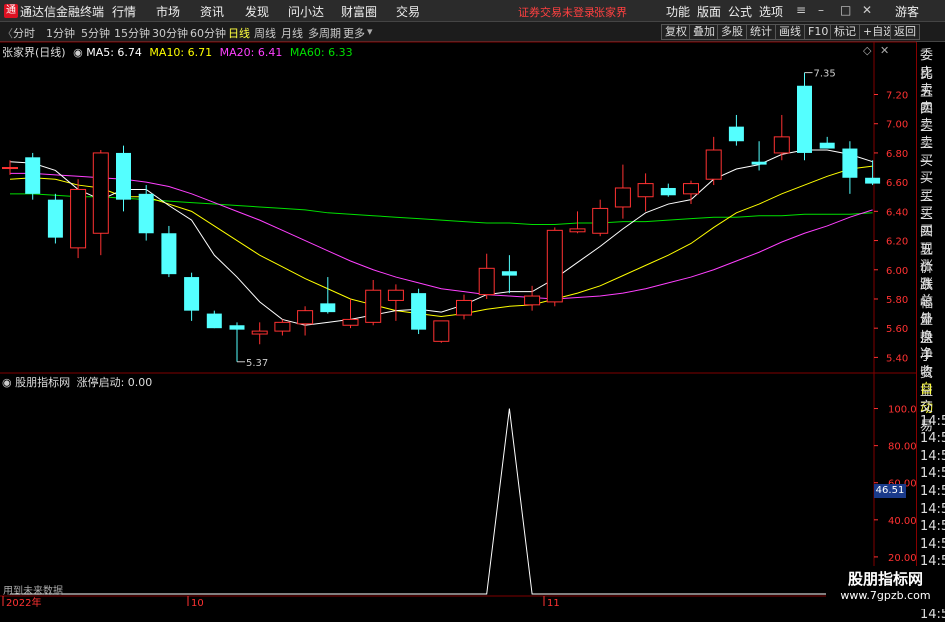  I want to click on ma10-label: MA10: 6.71, so click(181, 52).